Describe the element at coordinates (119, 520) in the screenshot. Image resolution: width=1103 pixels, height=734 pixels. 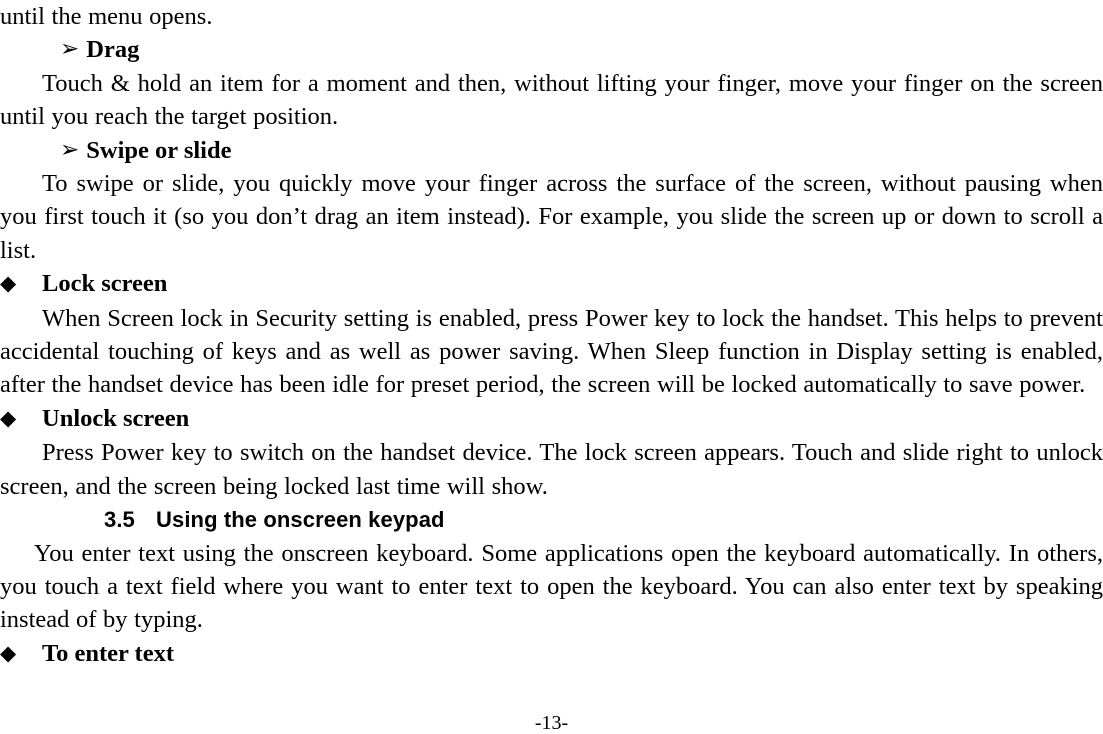
I see `section-number: 3.5` at that location.